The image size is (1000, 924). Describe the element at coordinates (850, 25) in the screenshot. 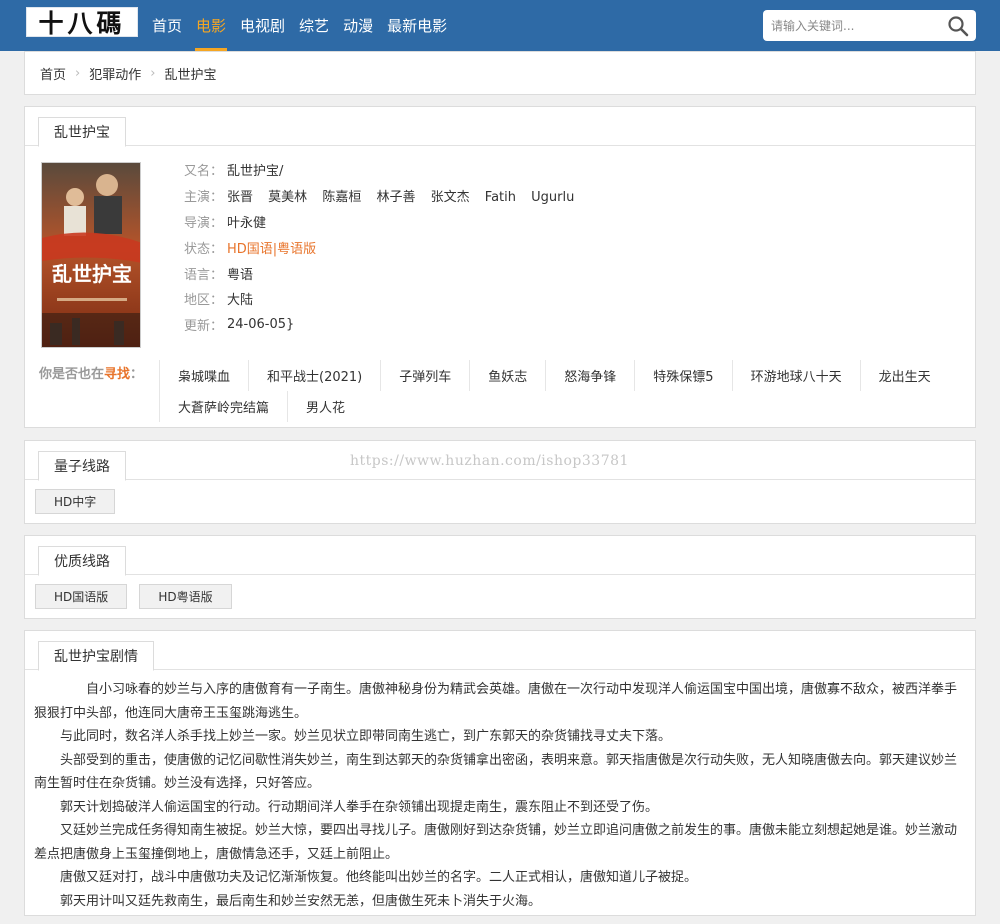

I see `search-input` at that location.